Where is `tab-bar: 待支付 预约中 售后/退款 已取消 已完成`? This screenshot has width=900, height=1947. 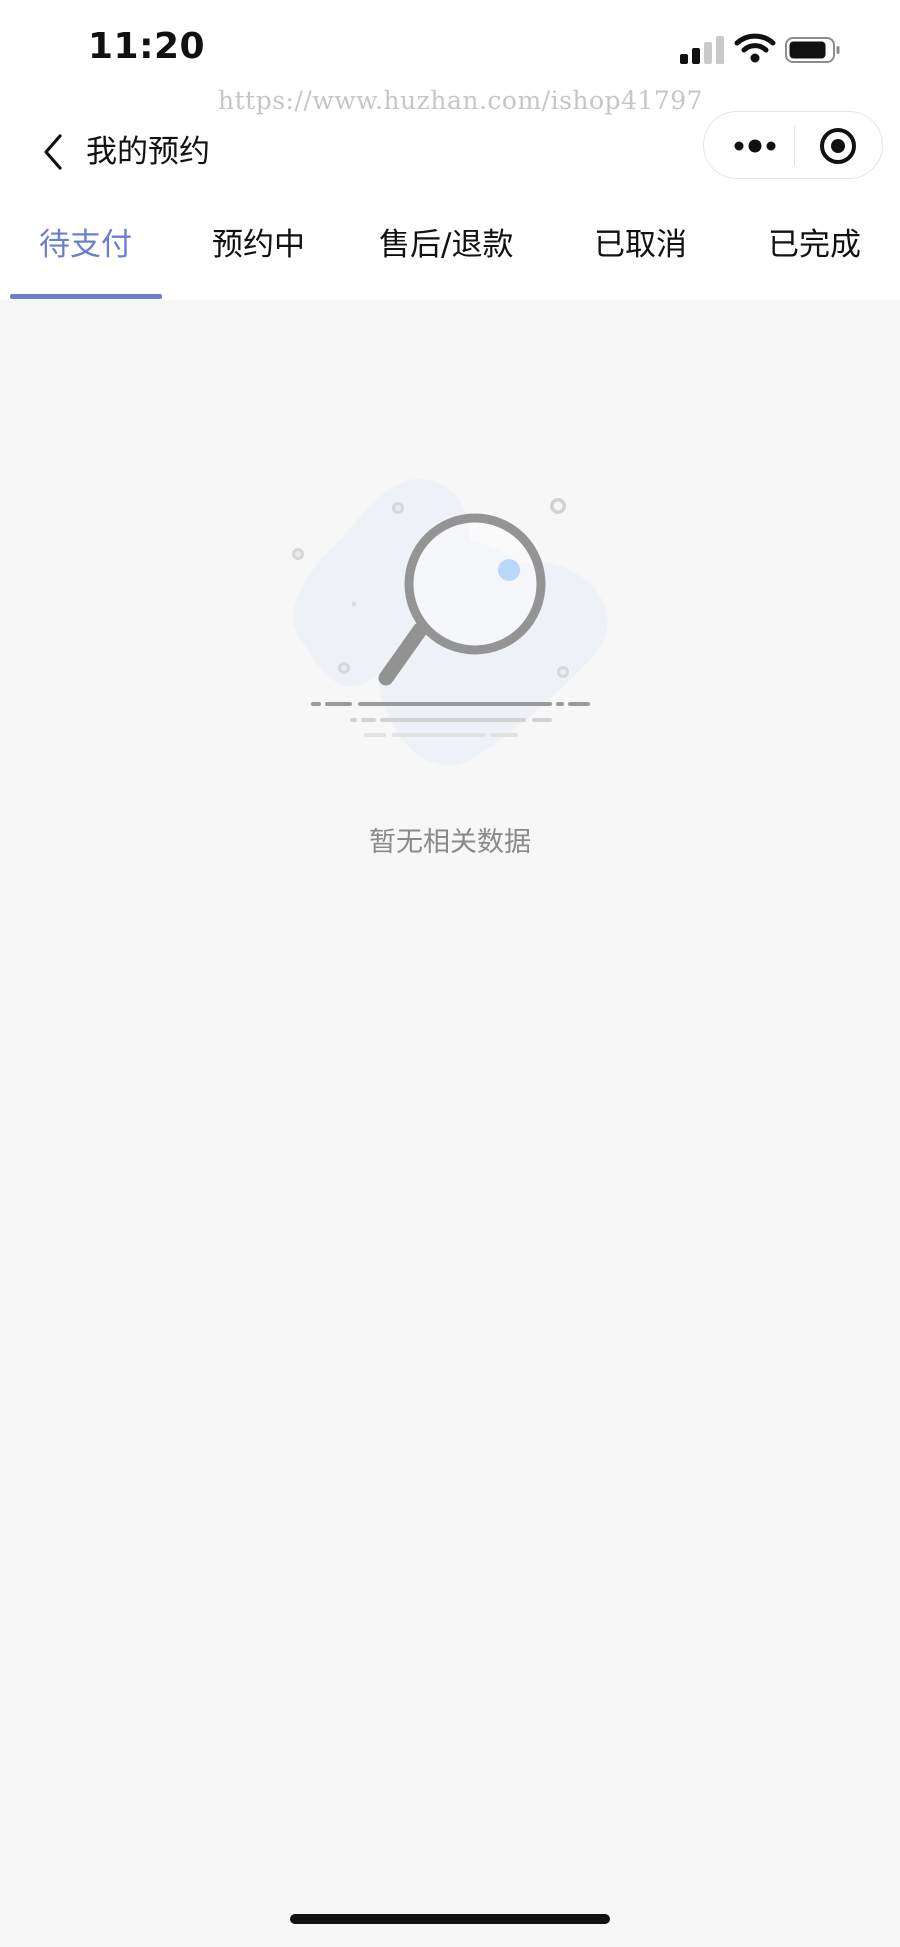 tab-bar: 待支付 预约中 售后/退款 已取消 已完成 is located at coordinates (450, 255).